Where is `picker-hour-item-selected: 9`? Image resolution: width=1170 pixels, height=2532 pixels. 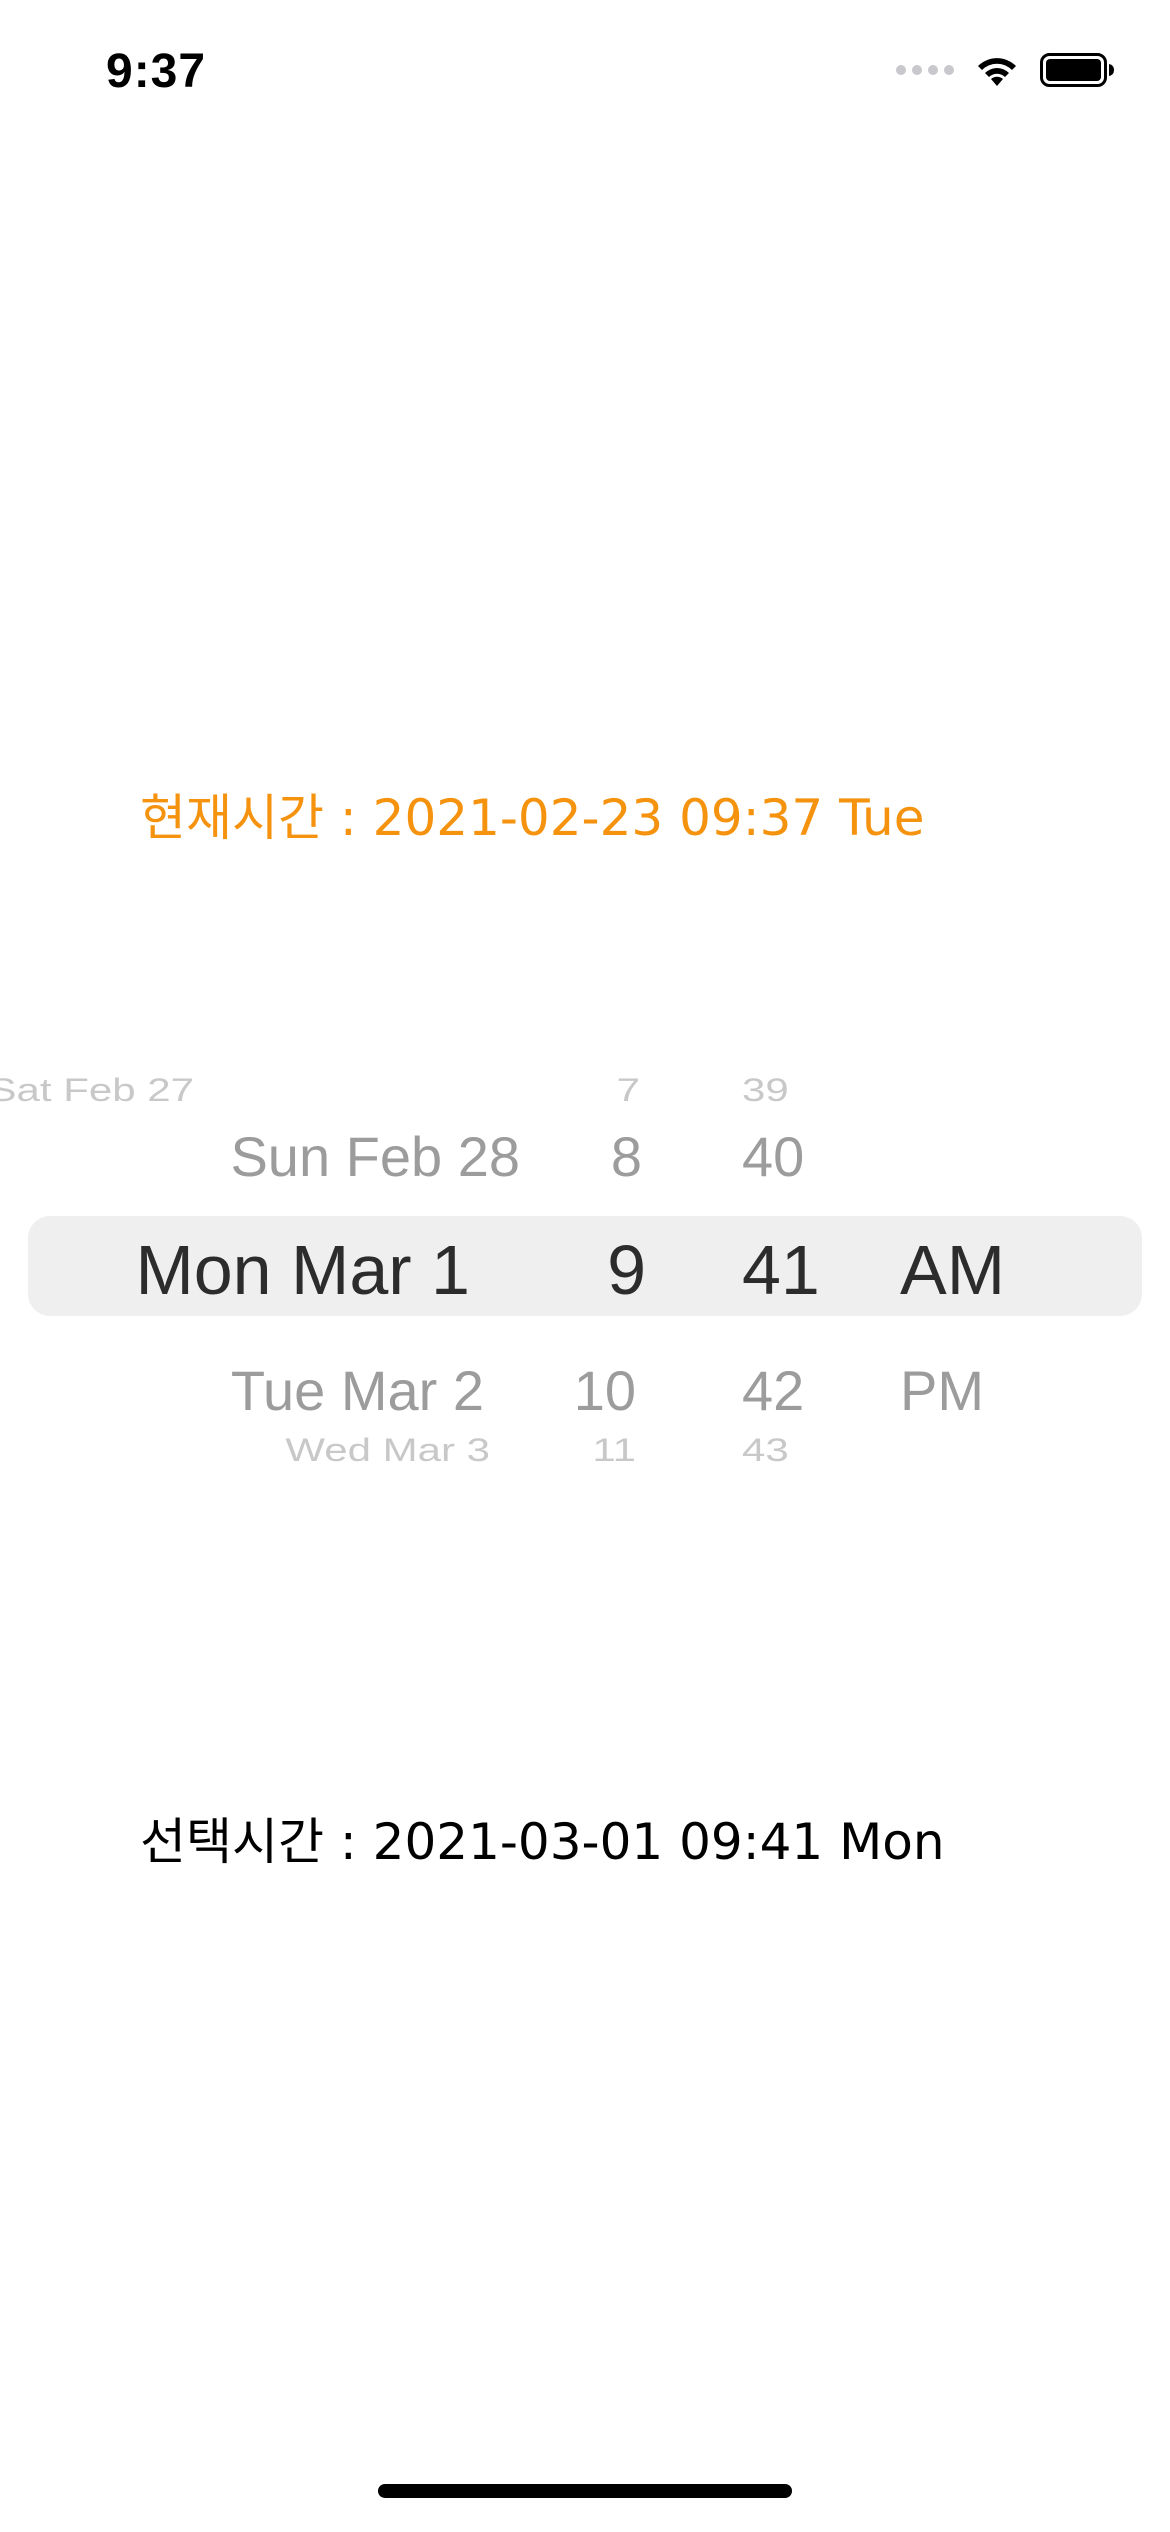 picker-hour-item-selected: 9 is located at coordinates (626, 1270).